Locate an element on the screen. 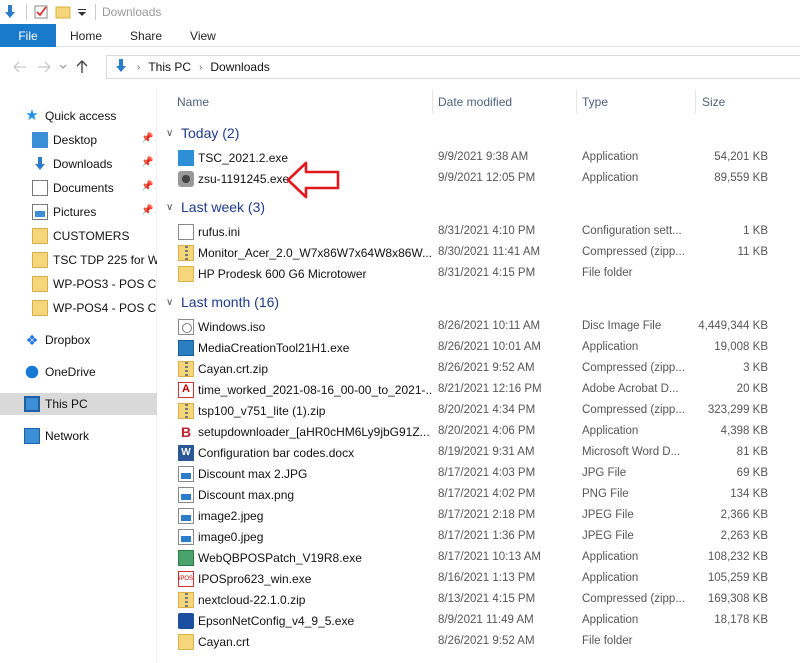 Image resolution: width=800 pixels, height=663 pixels. file-size: 323,299 KB is located at coordinates (737, 410).